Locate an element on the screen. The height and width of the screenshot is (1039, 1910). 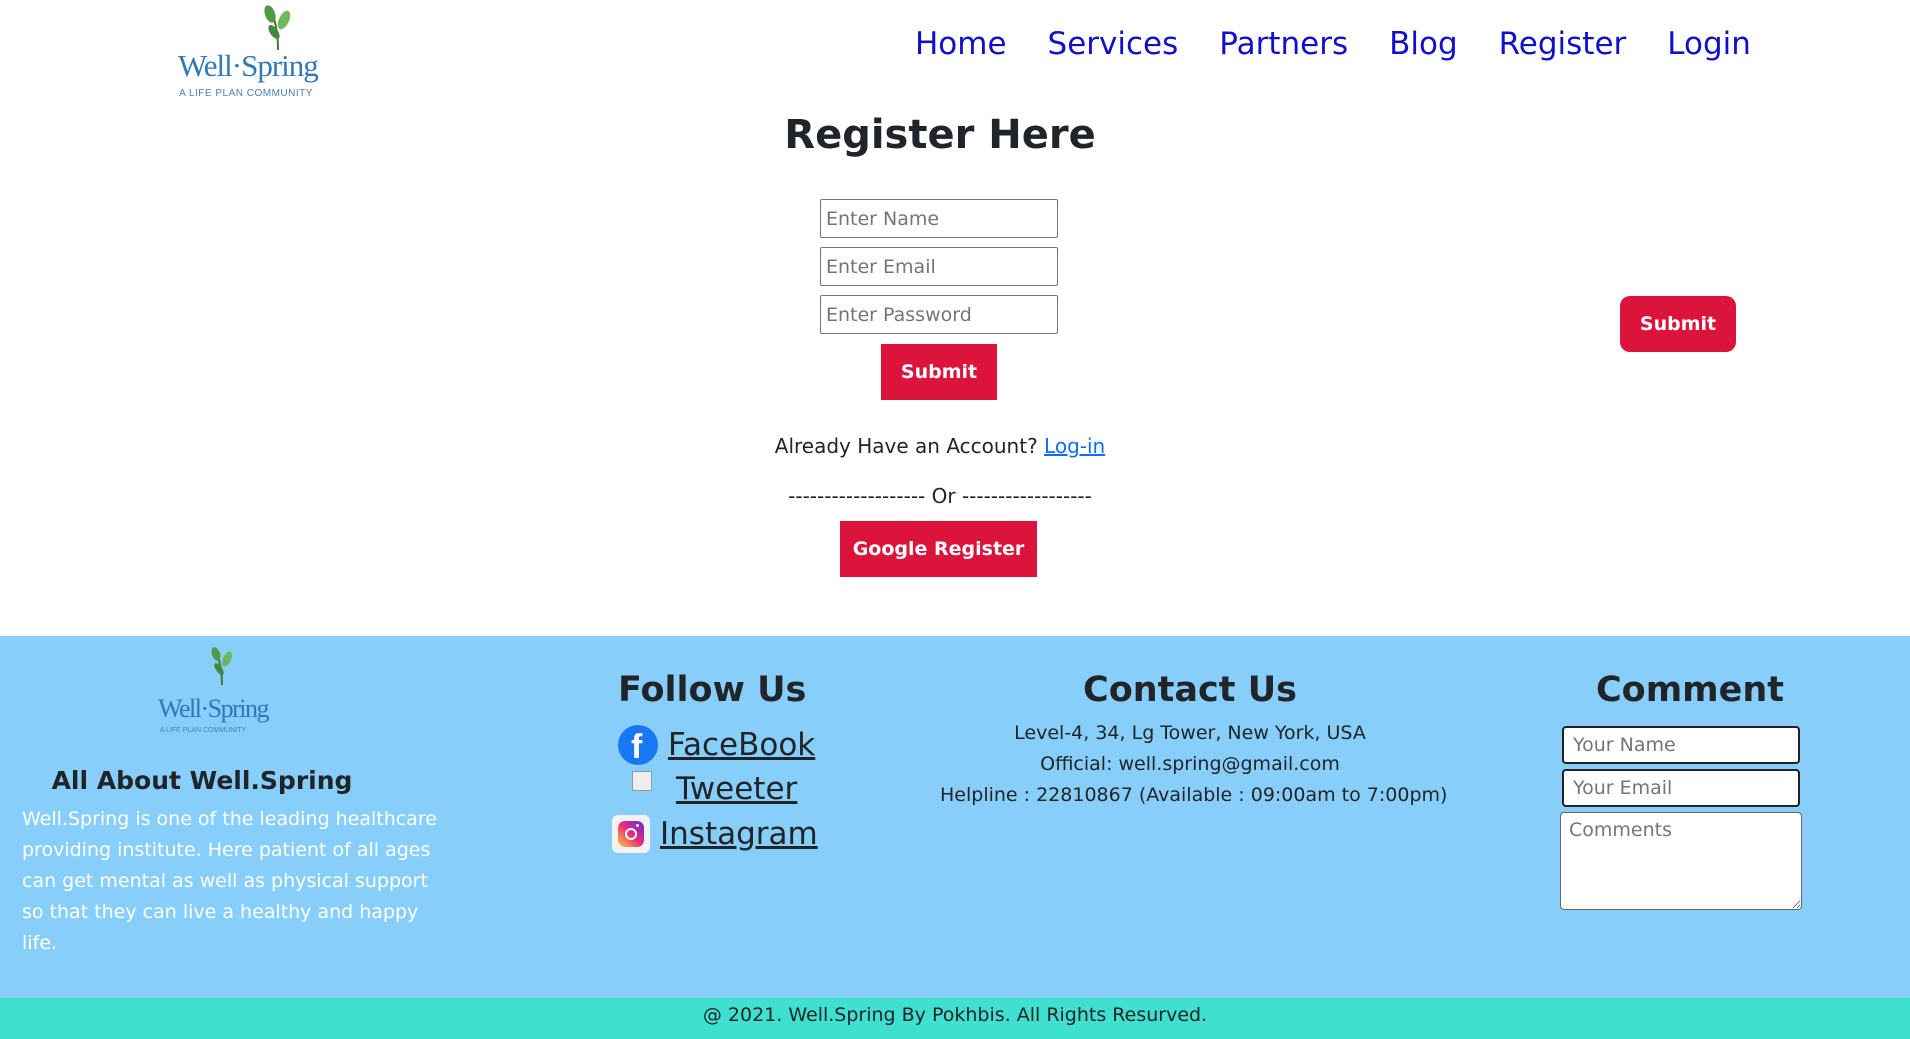
already-account-label: Already Have an Account? is located at coordinates (906, 446).